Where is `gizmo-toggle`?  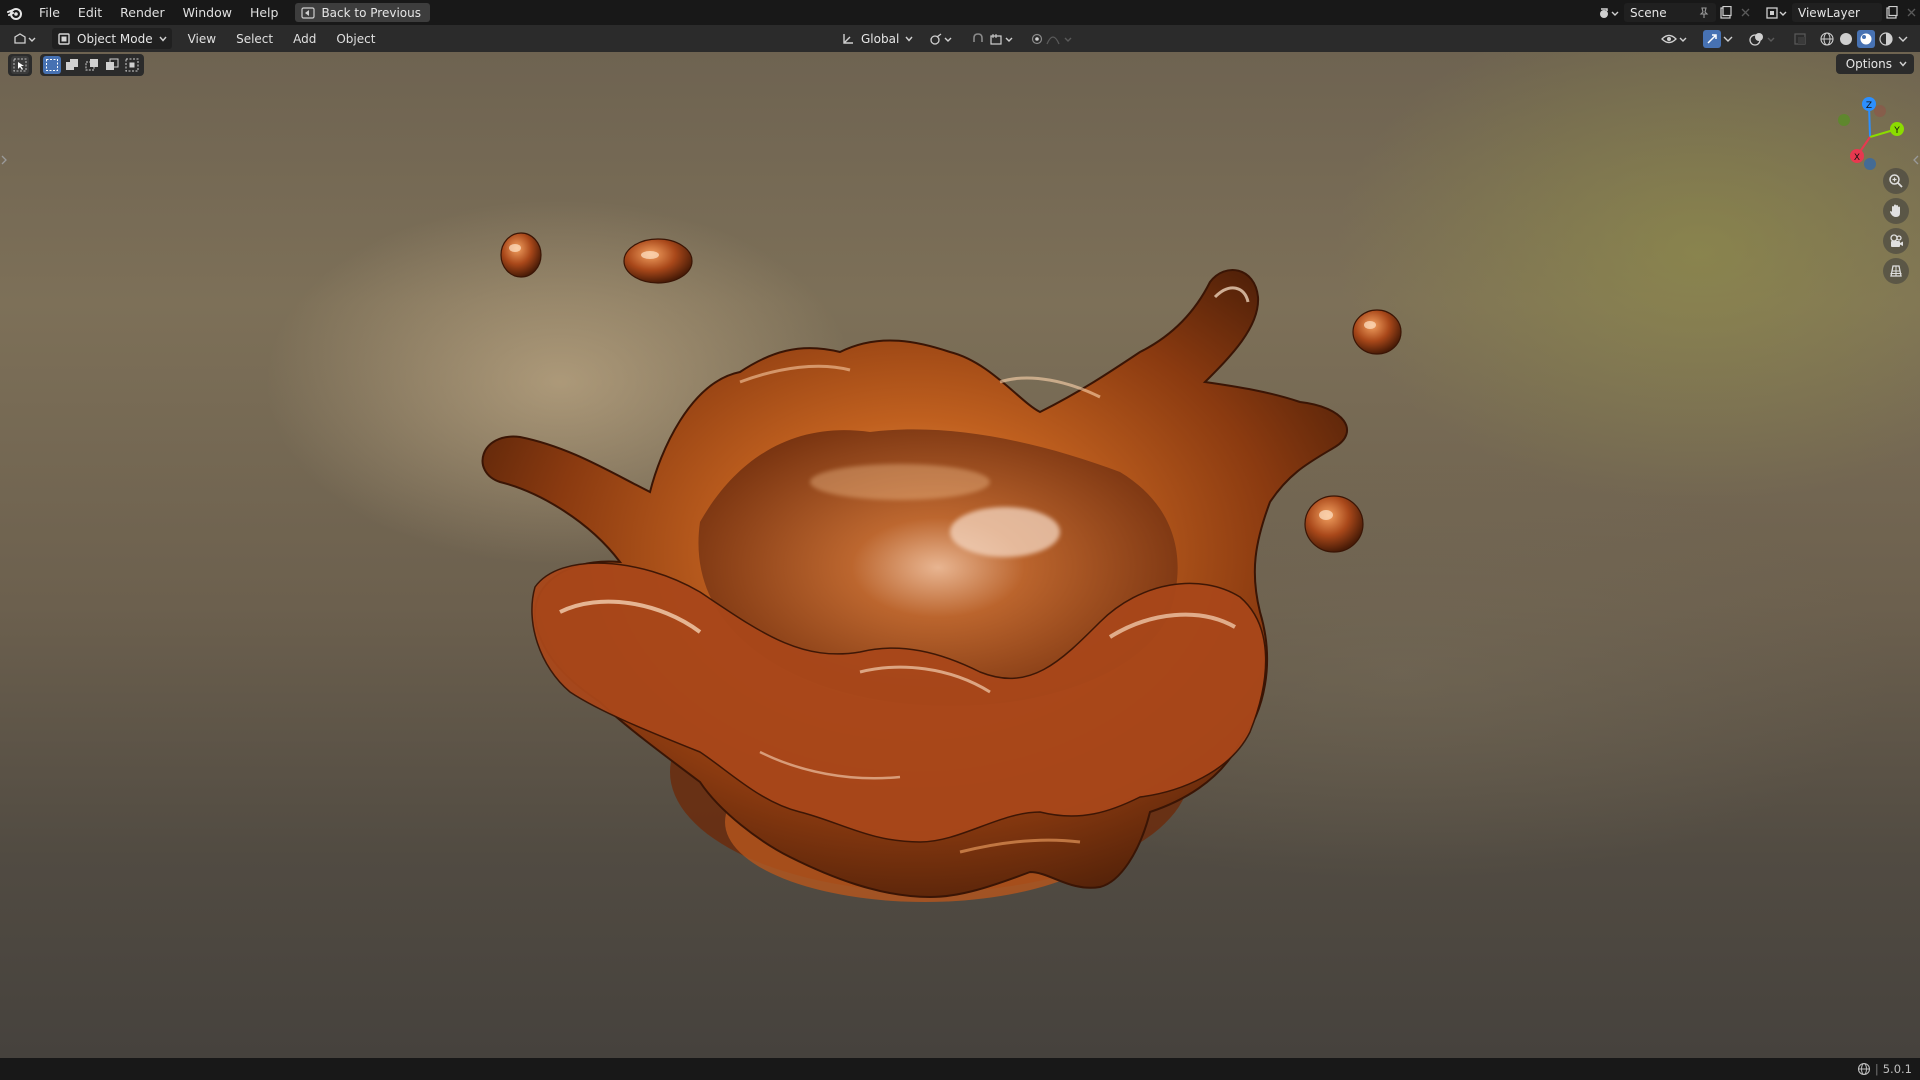 gizmo-toggle is located at coordinates (1719, 38).